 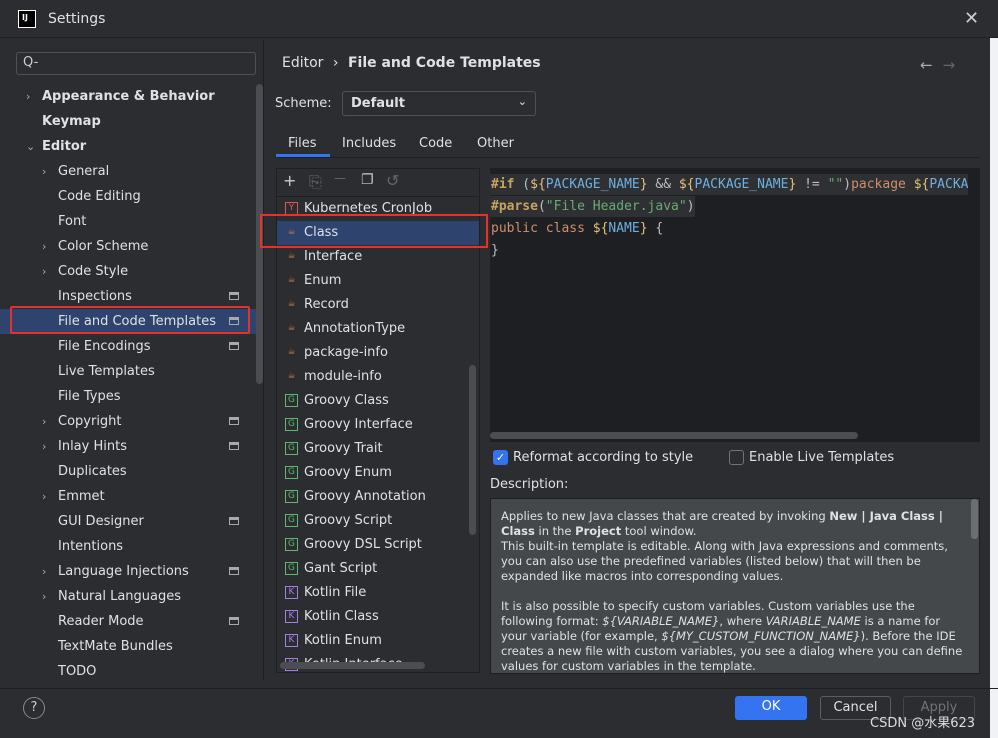 What do you see at coordinates (352, 665) in the screenshot?
I see `list-horizontal-scrollbar` at bounding box center [352, 665].